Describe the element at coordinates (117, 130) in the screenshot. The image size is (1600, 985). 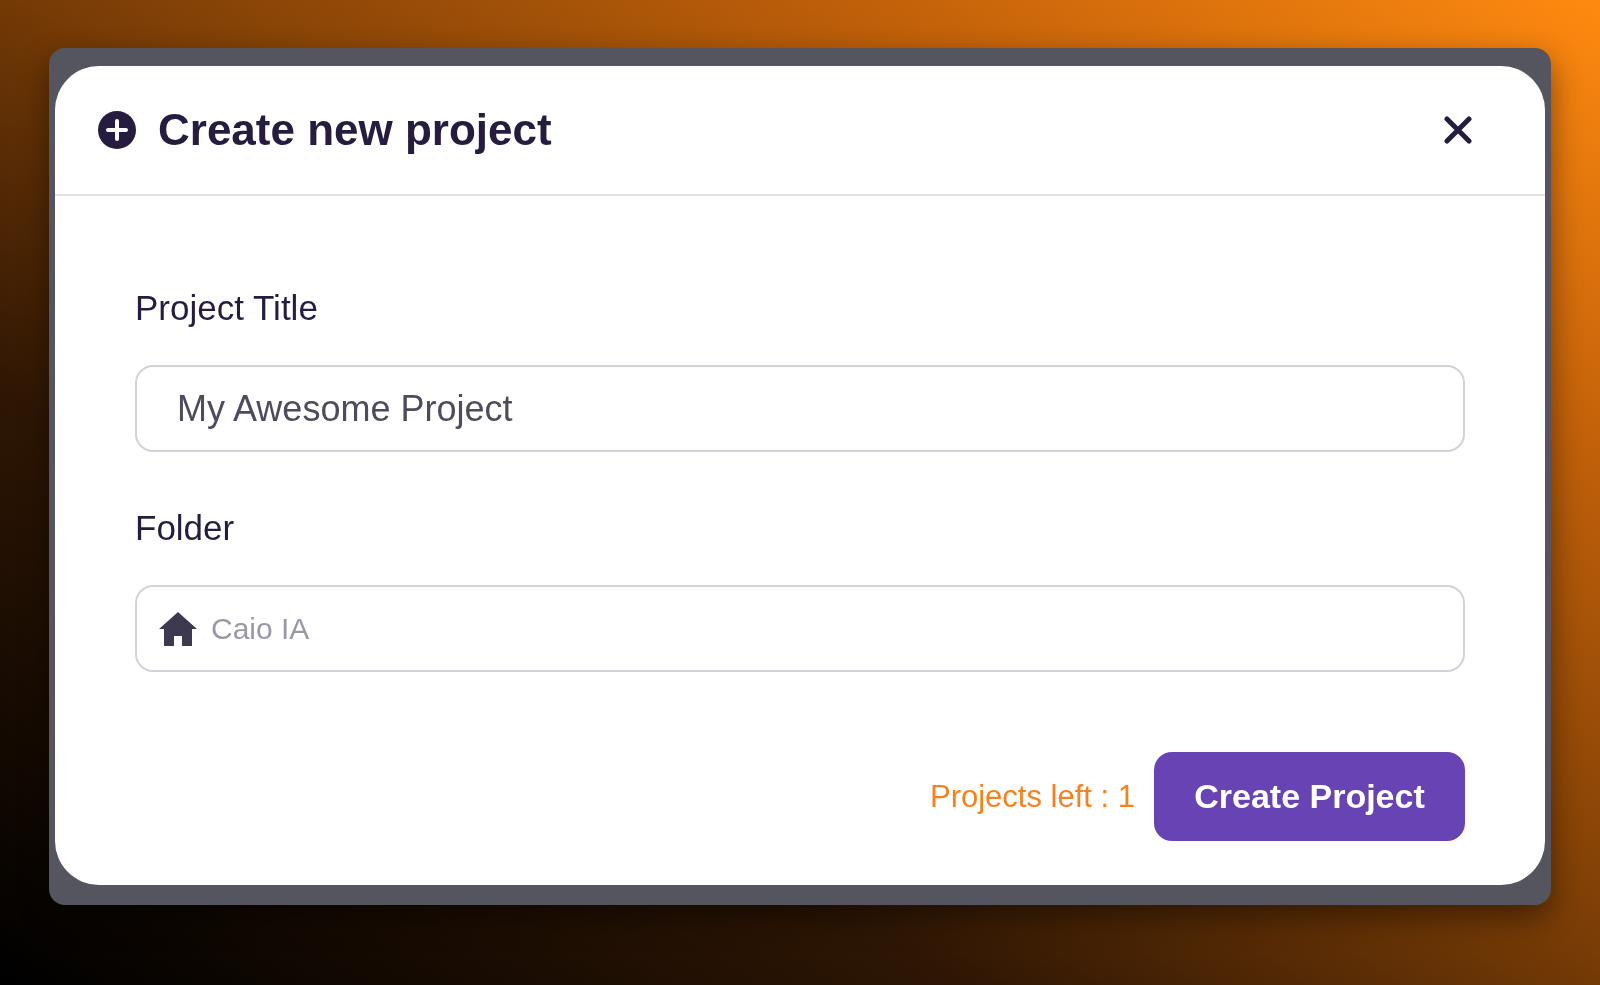
I see `plus-circle-icon` at that location.